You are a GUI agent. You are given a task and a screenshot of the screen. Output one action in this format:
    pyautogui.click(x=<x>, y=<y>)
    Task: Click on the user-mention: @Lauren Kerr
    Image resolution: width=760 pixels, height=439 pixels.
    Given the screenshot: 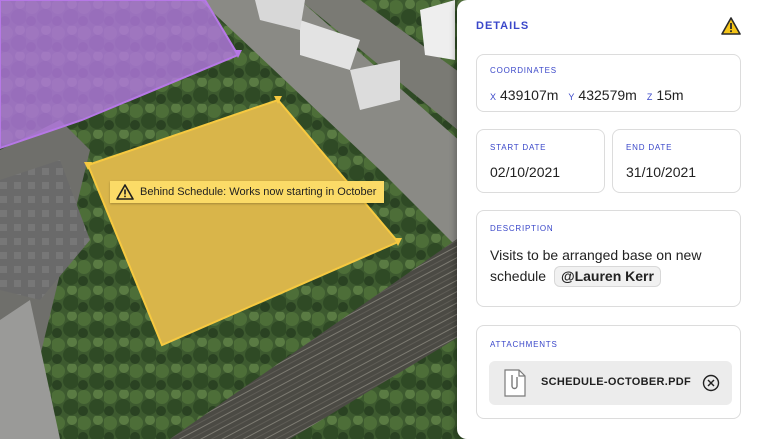 What is the action you would take?
    pyautogui.click(x=607, y=276)
    